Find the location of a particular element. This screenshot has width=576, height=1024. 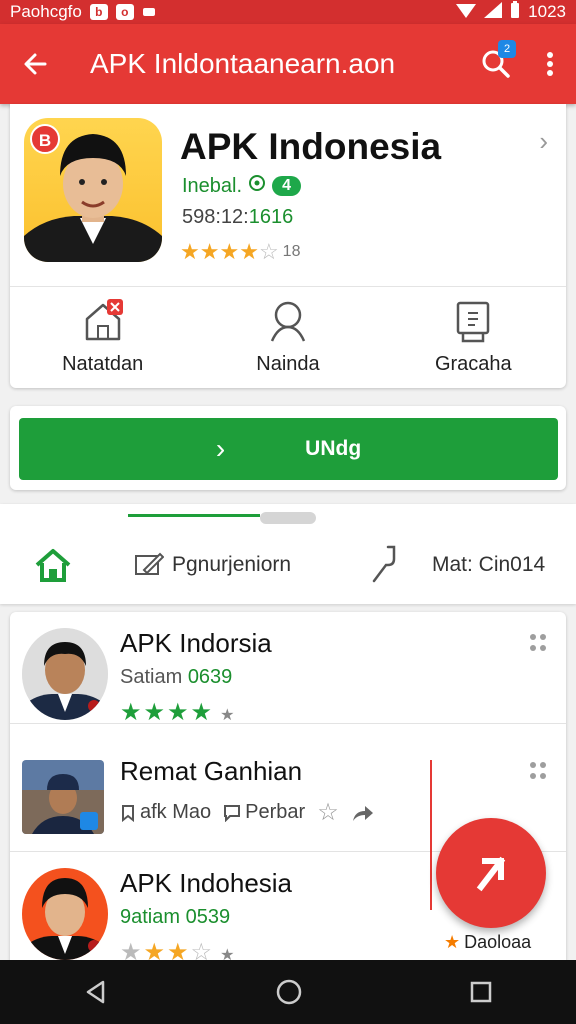

tab-label: Pgnurjeniorn is located at coordinates (232, 564).